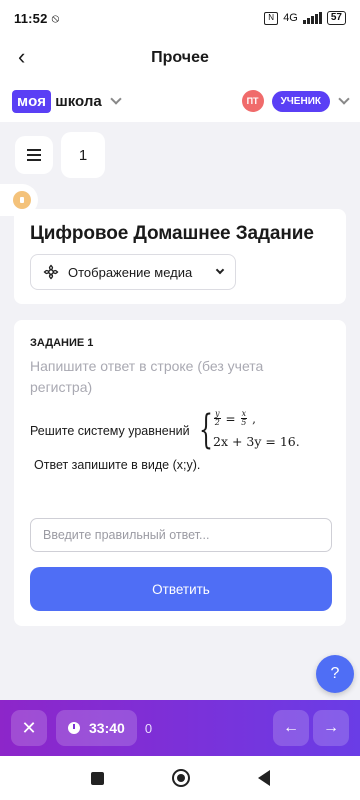 The image size is (360, 800). I want to click on help-button: ?, so click(335, 674).